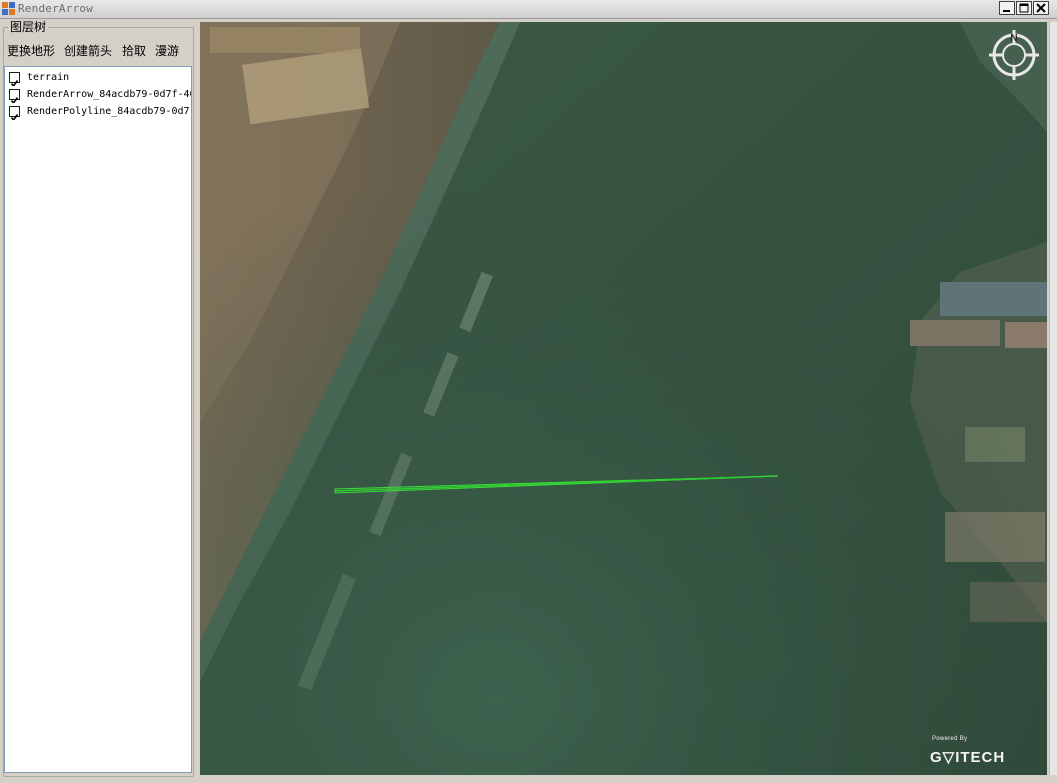  I want to click on layer-label: RenderPolyline_84acdb79-0d7, so click(108, 111).